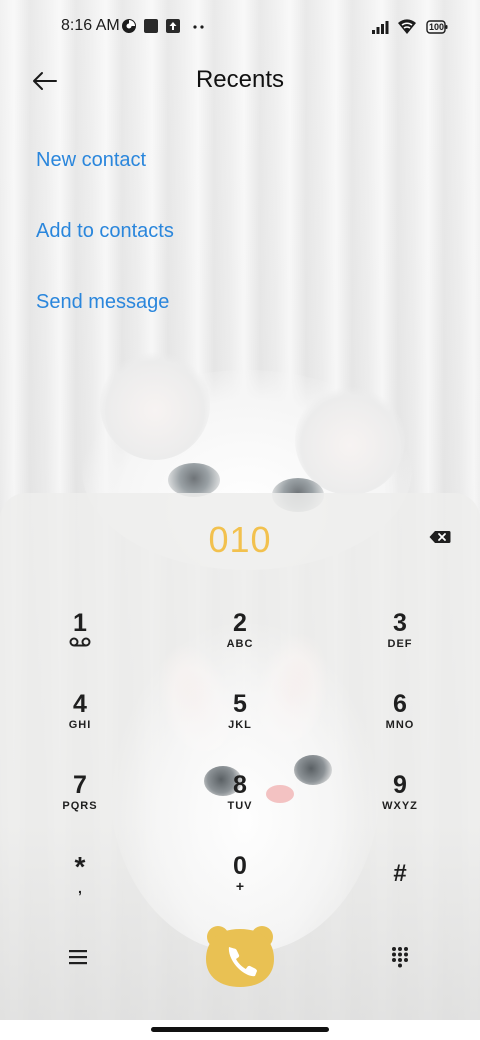 This screenshot has width=480, height=1040. What do you see at coordinates (90, 25) in the screenshot?
I see `status-time: 8:16 AM` at bounding box center [90, 25].